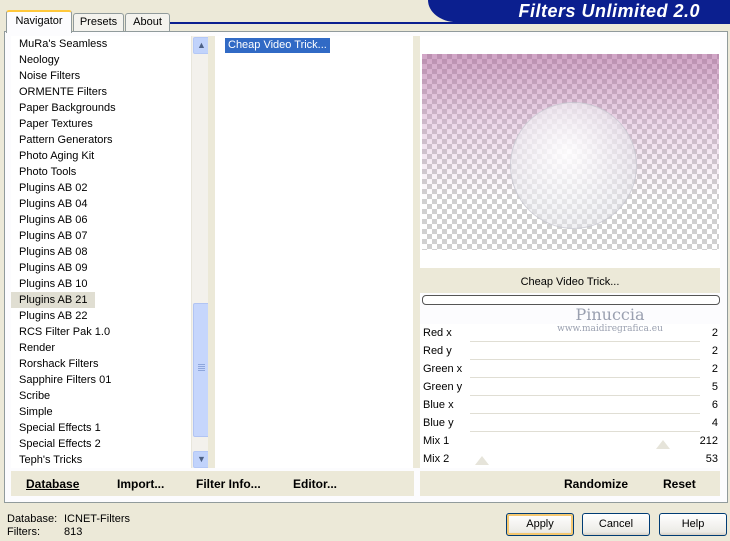  I want to click on category-item: Render, so click(109, 348).